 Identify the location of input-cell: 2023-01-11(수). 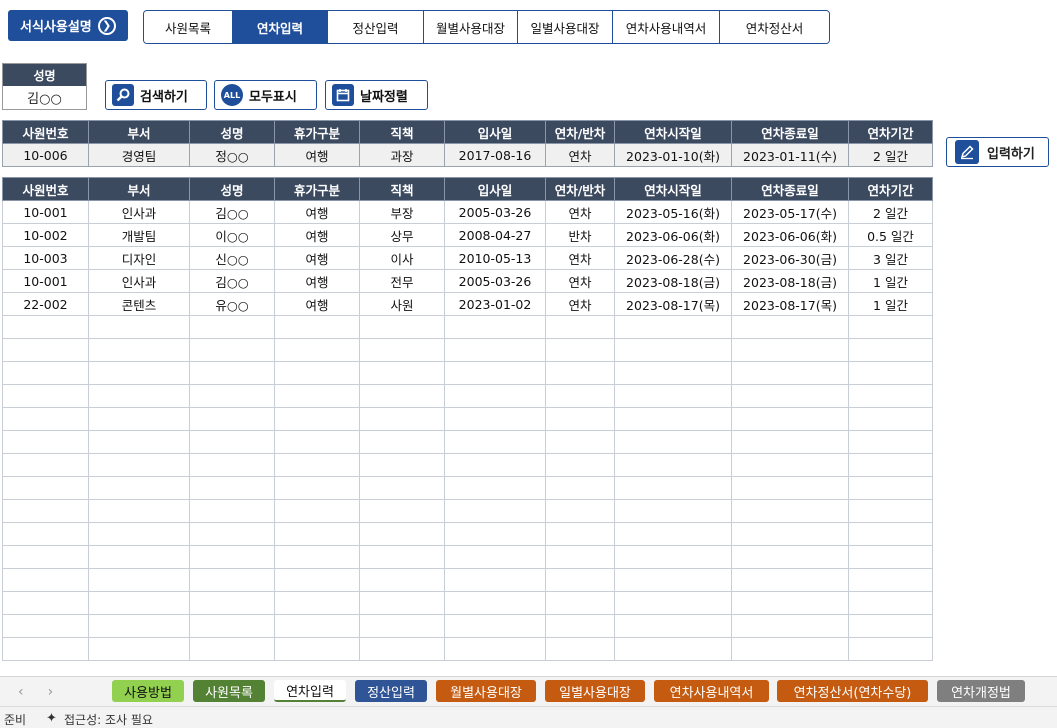
(790, 155).